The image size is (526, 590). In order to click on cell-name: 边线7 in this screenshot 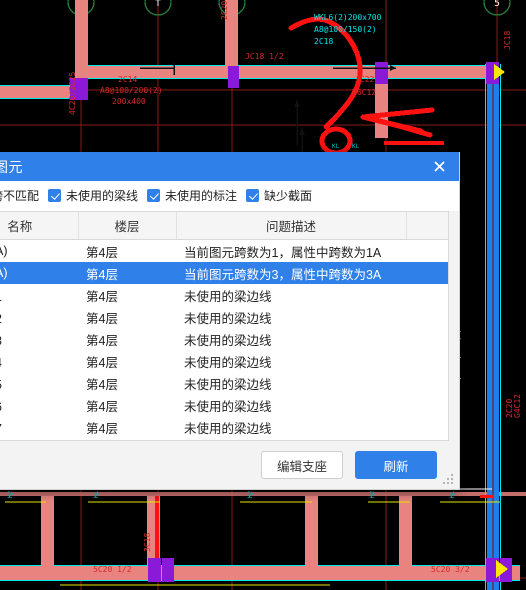, I will do `click(39, 427)`.